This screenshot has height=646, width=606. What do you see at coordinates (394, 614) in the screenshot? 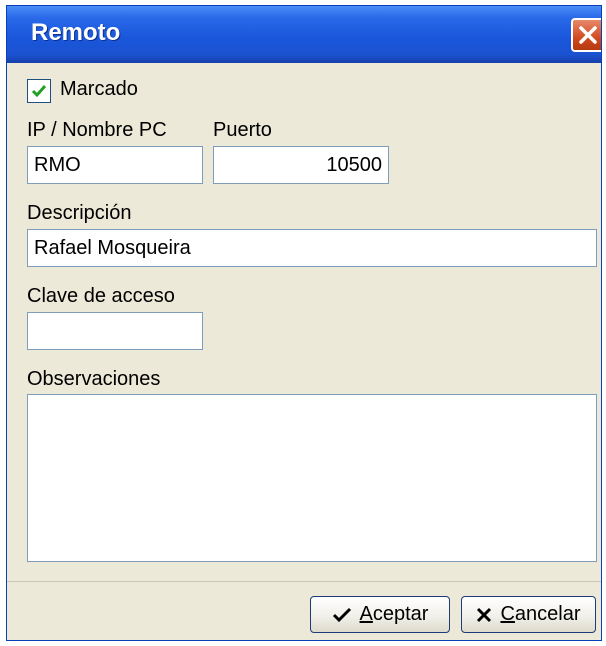
I see `aceptar-label: Aceptar` at bounding box center [394, 614].